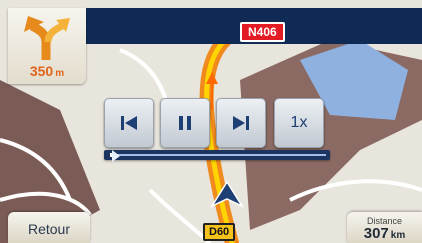  I want to click on progress-handle, so click(116, 156).